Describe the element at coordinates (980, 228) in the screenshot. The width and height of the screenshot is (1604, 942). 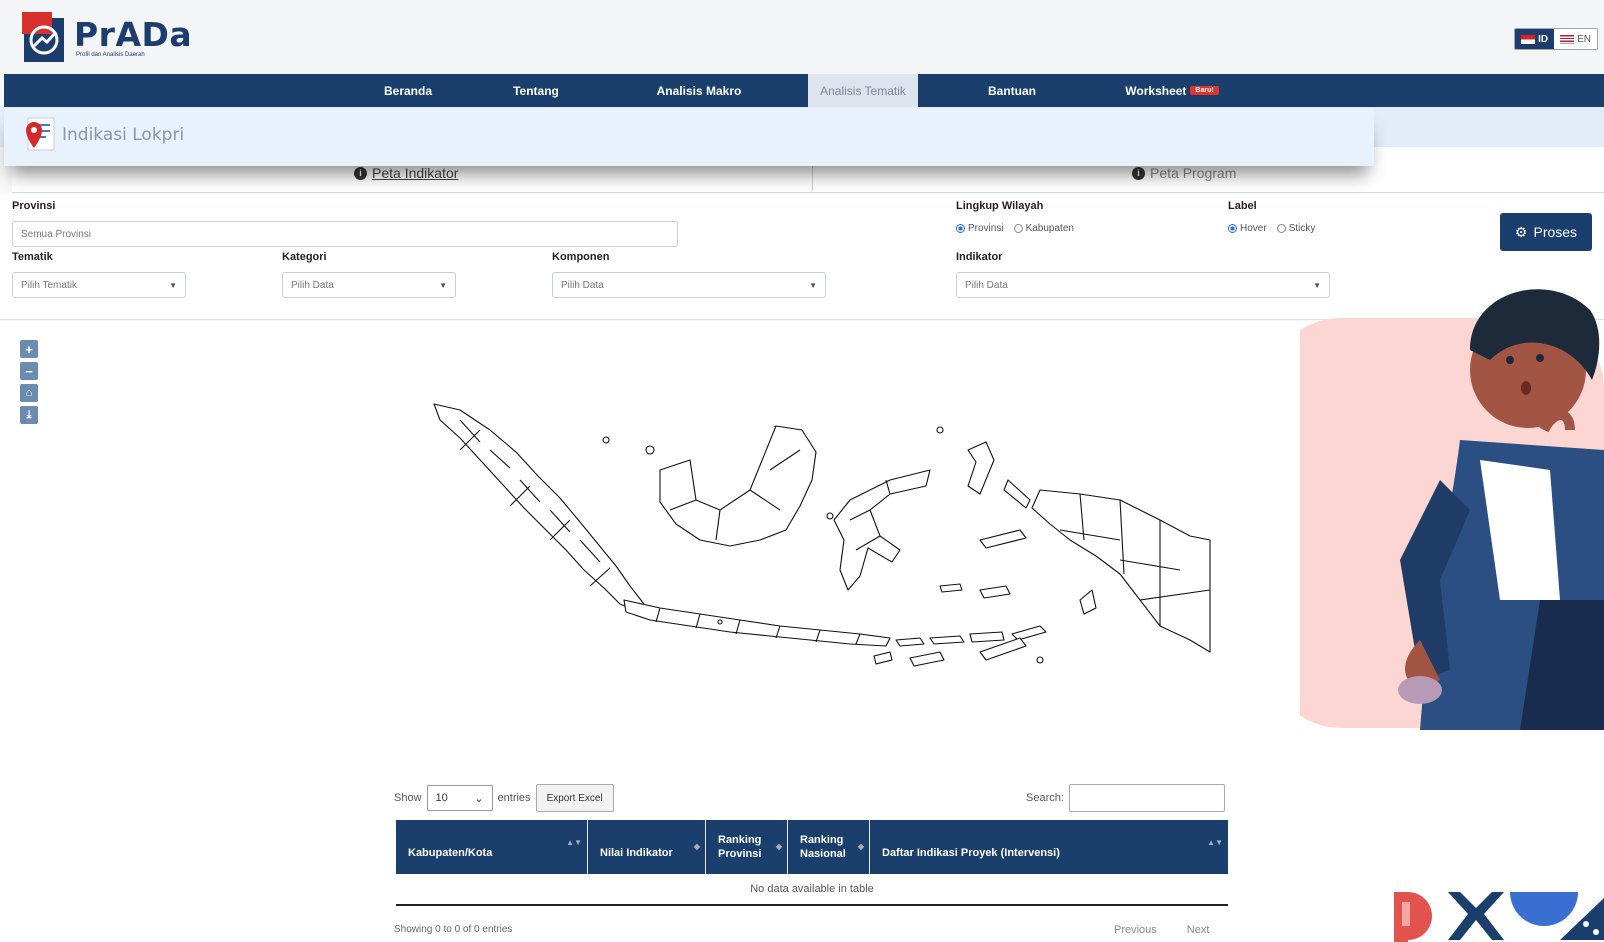
I see `radio-provinsi: Provinsi` at that location.